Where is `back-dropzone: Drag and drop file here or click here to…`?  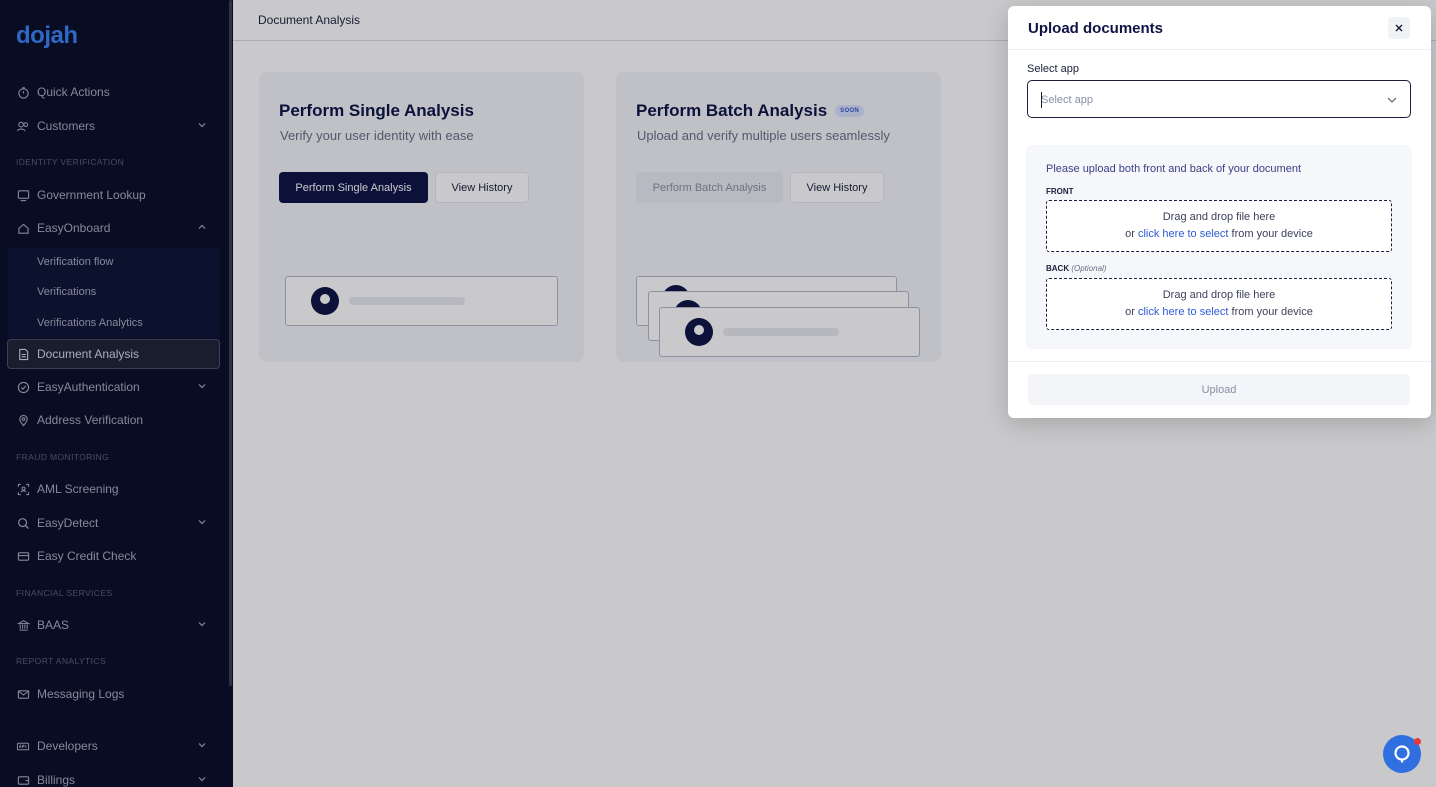
back-dropzone: Drag and drop file here or click here to… is located at coordinates (1219, 304).